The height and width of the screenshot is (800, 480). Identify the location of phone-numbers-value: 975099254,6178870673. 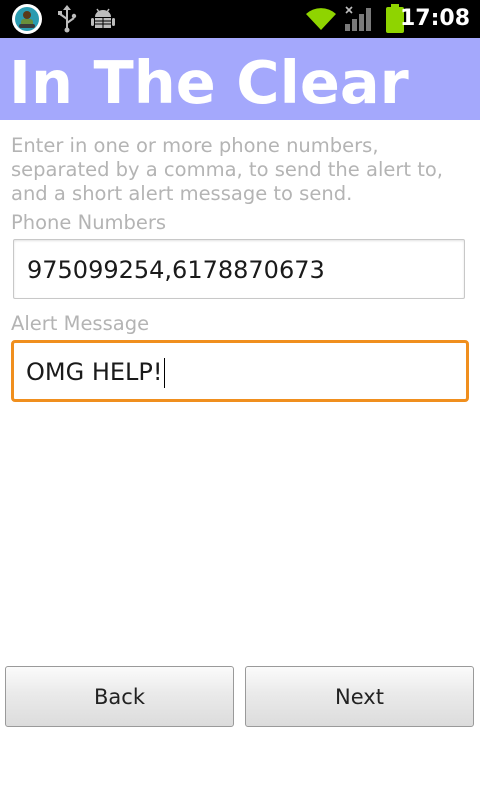
(176, 270).